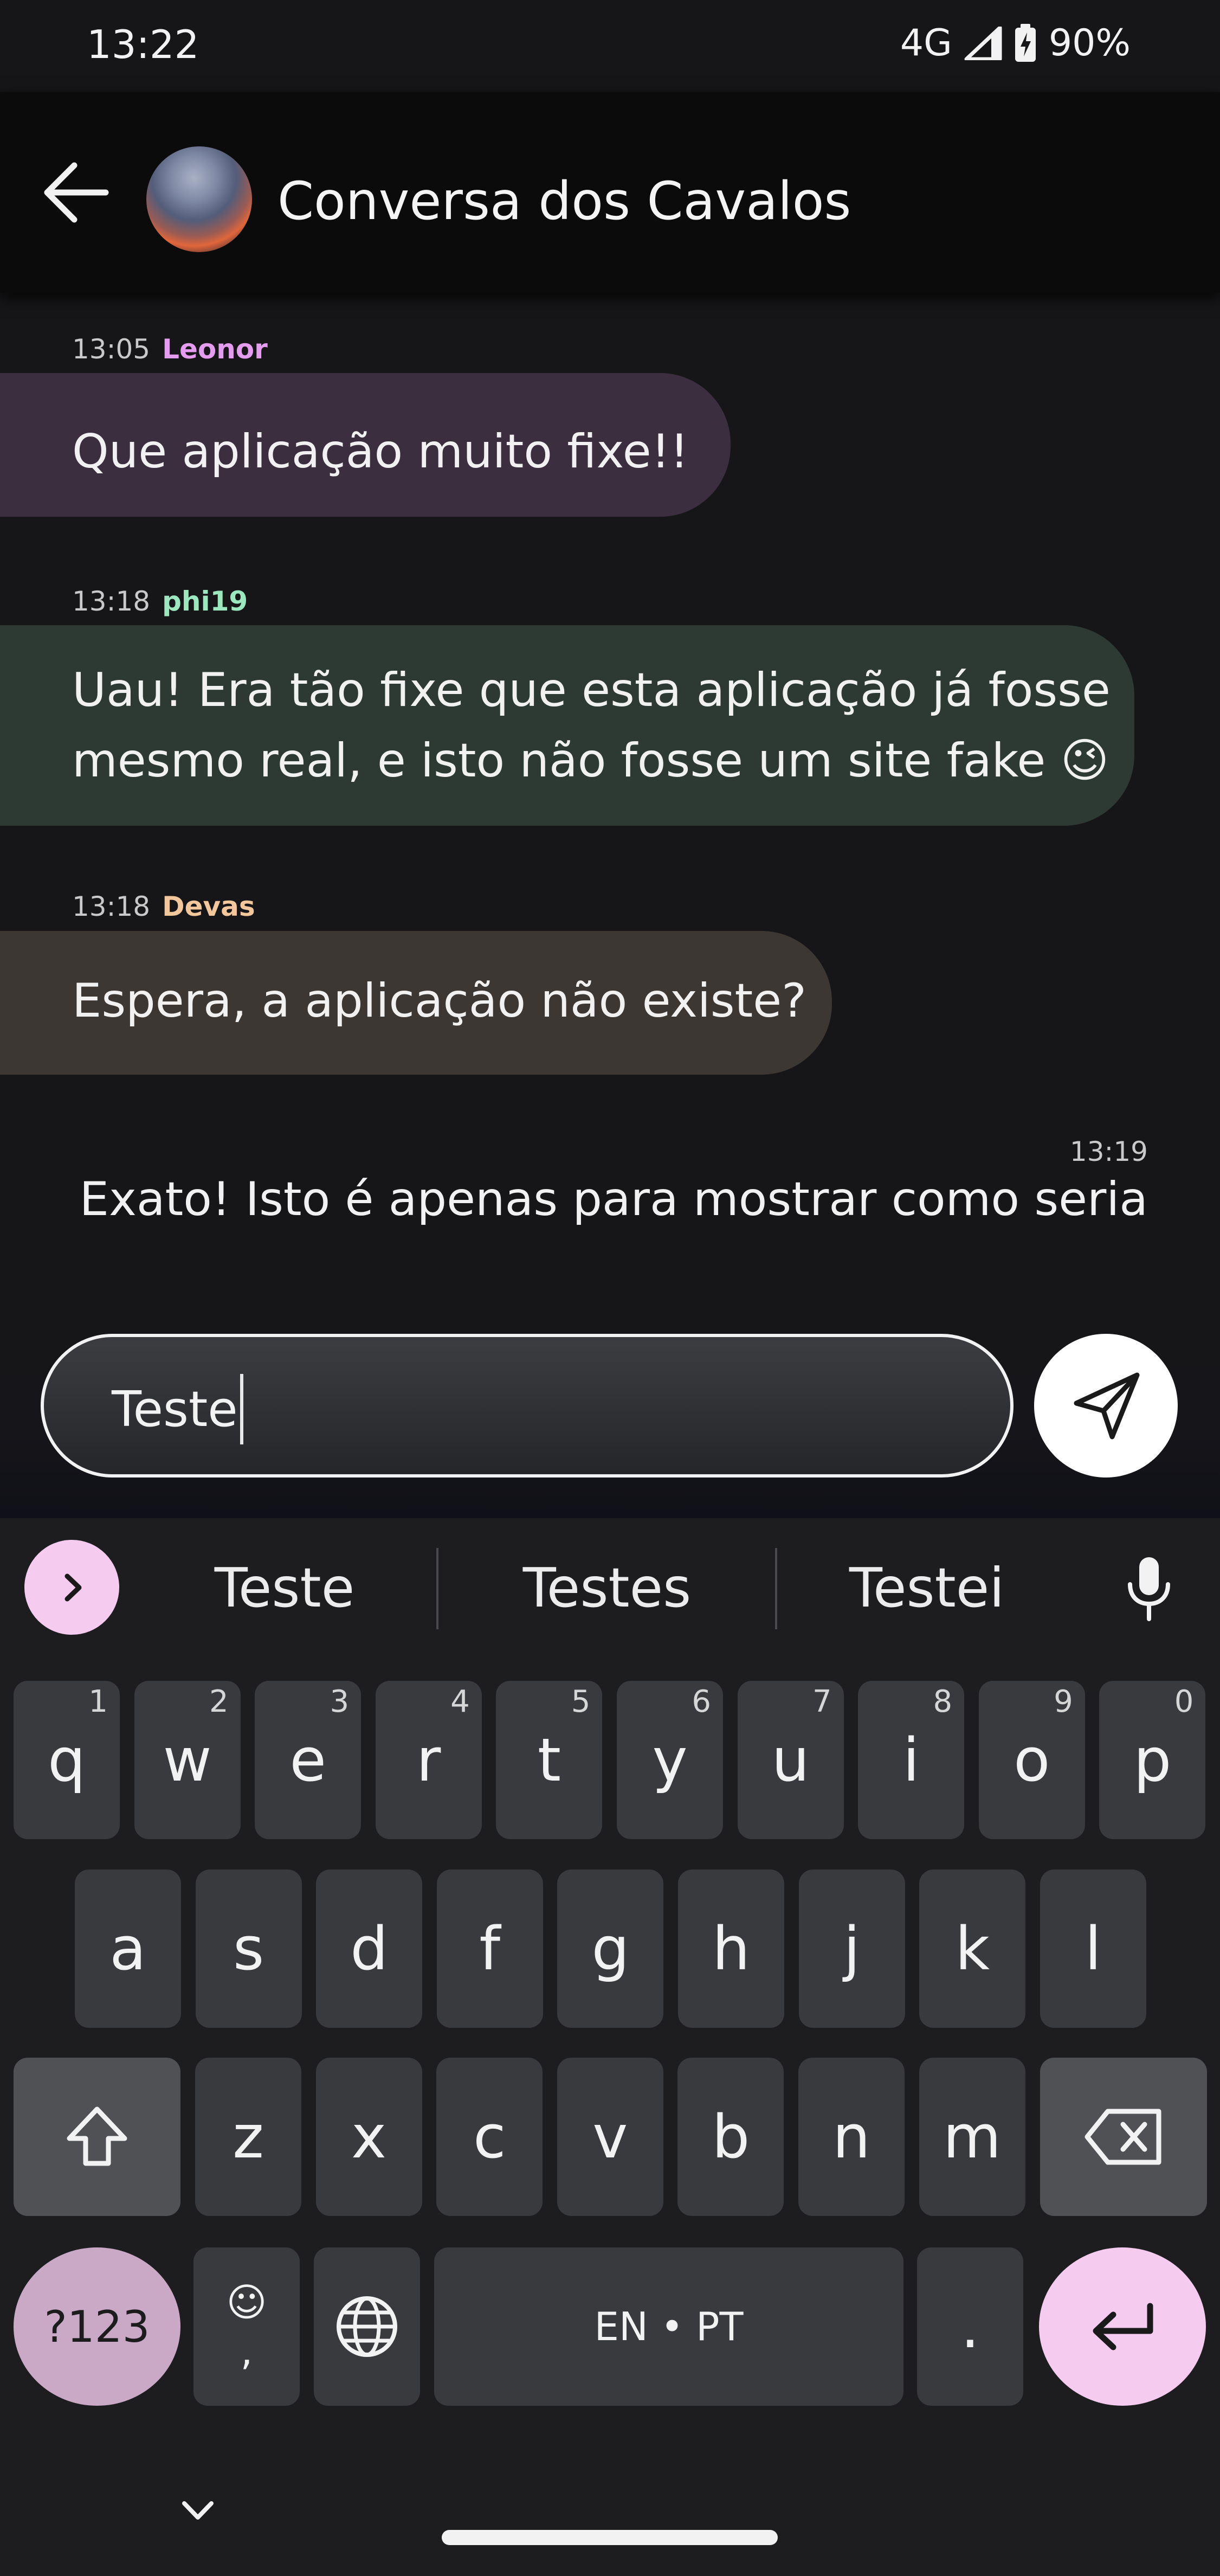 This screenshot has height=2576, width=1220. Describe the element at coordinates (731, 1949) in the screenshot. I see `key-h: h` at that location.